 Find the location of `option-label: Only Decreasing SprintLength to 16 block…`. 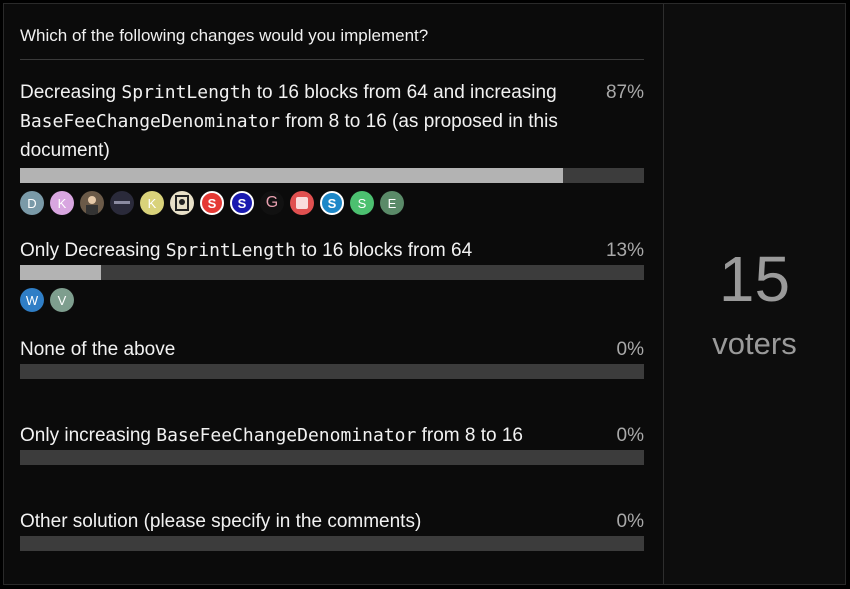

option-label: Only Decreasing SprintLength to 16 block… is located at coordinates (304, 250).